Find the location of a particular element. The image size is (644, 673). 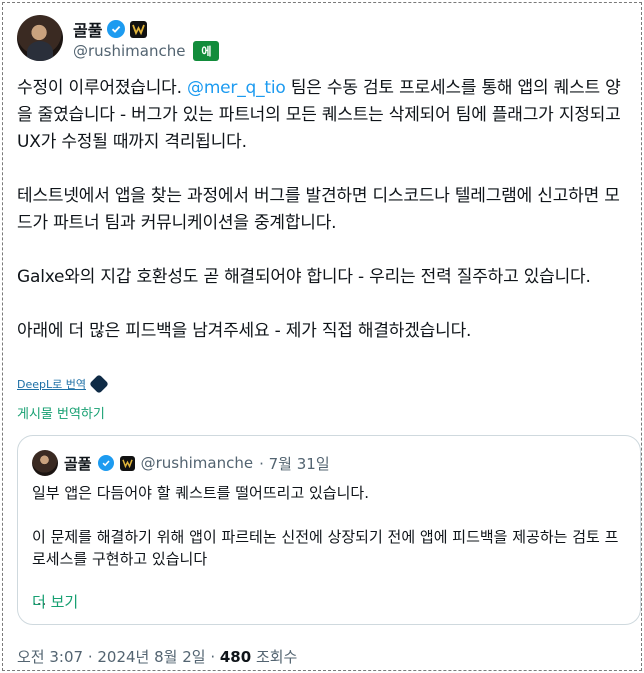

quoted-author-handle: @rushimanche is located at coordinates (197, 463).